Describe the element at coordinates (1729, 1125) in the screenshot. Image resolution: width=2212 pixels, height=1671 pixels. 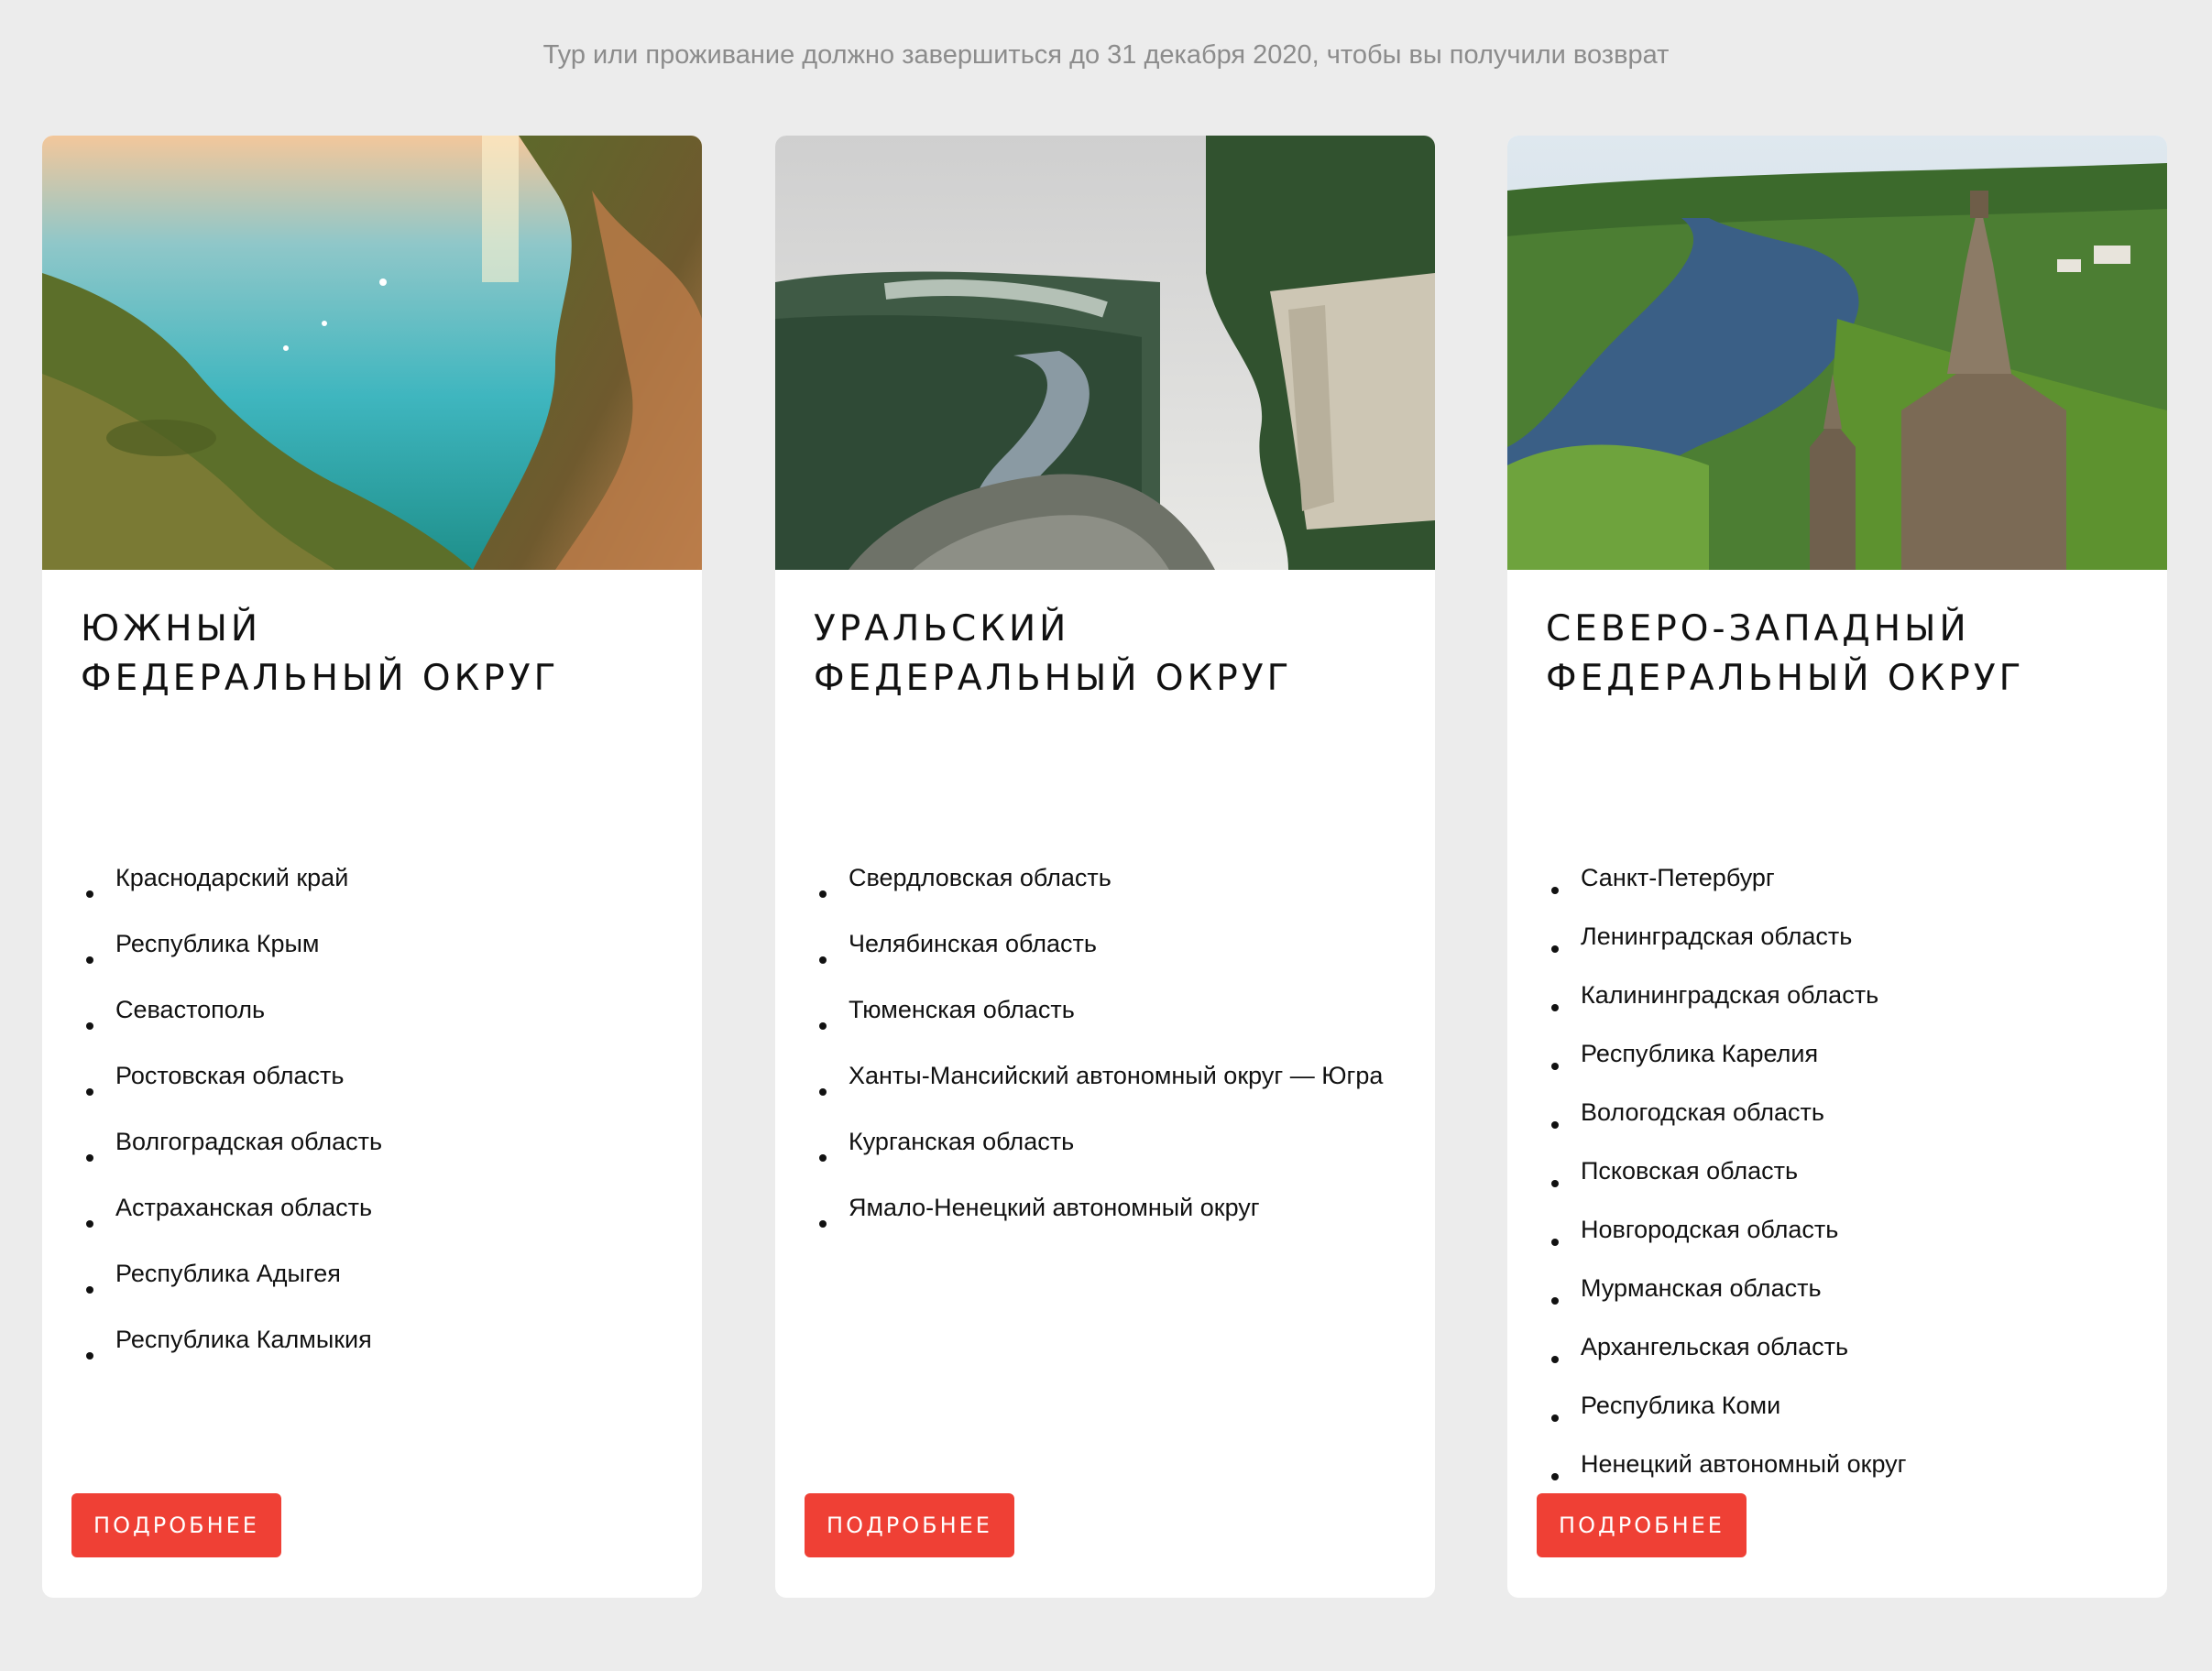
I see `list-item: Вологодская область` at that location.